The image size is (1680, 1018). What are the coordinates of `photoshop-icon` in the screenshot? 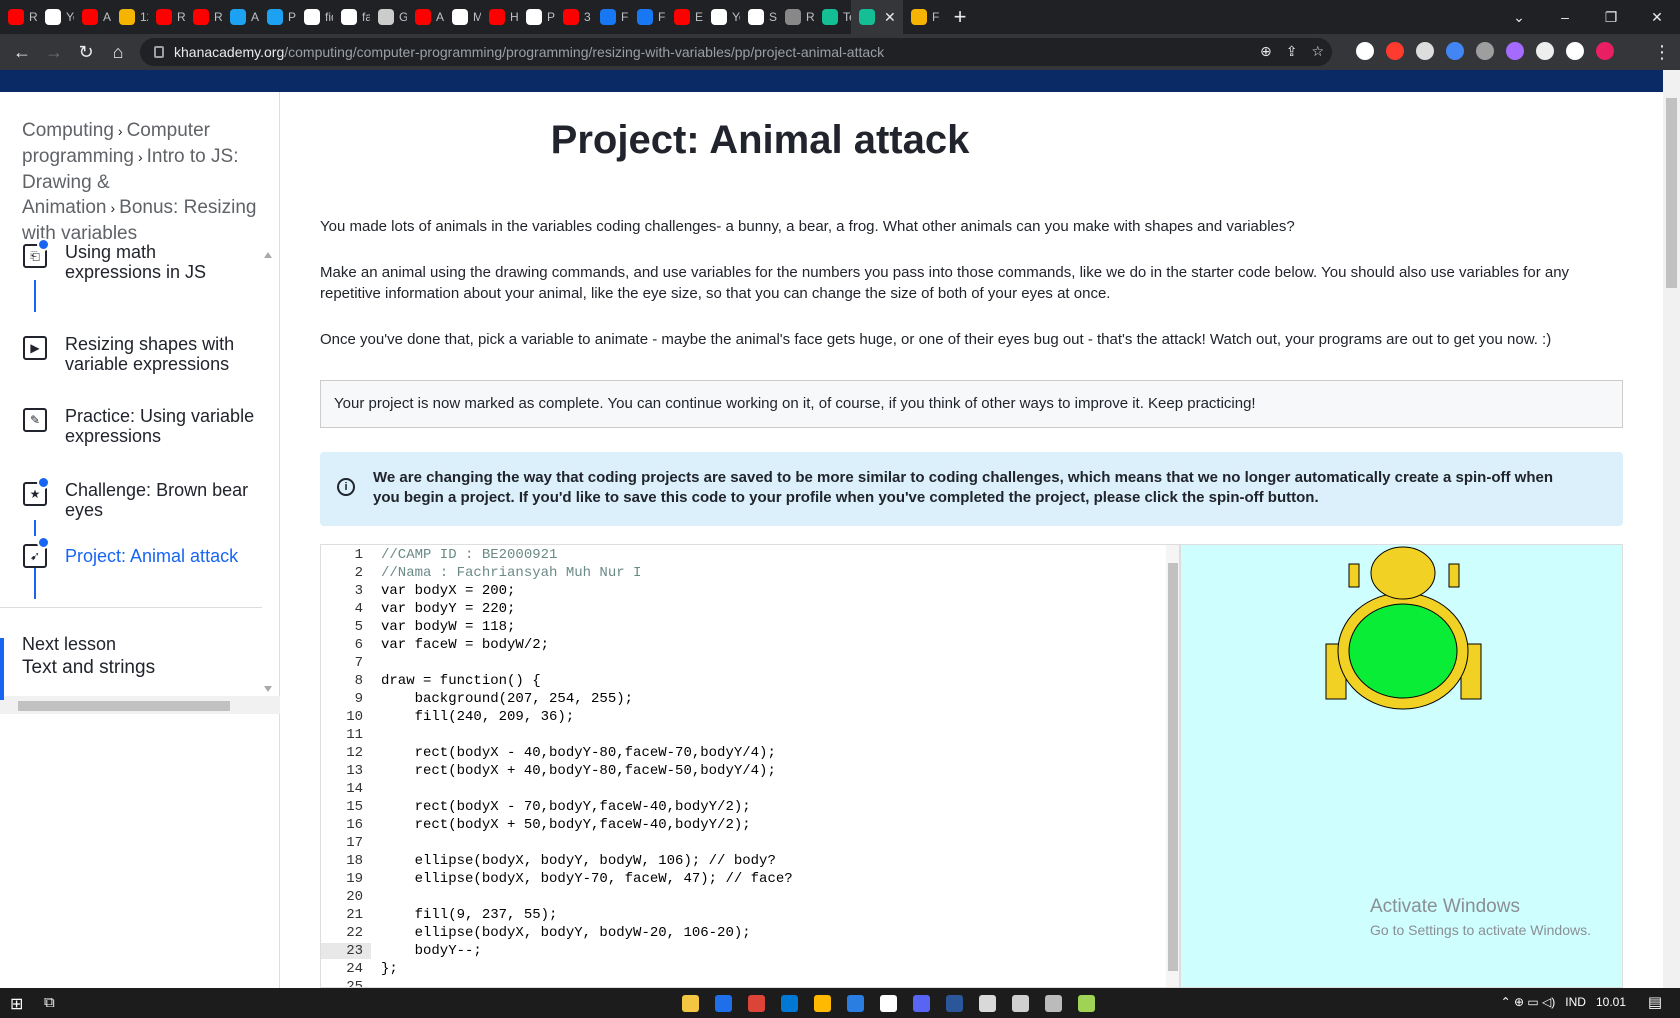 It's located at (723, 1003).